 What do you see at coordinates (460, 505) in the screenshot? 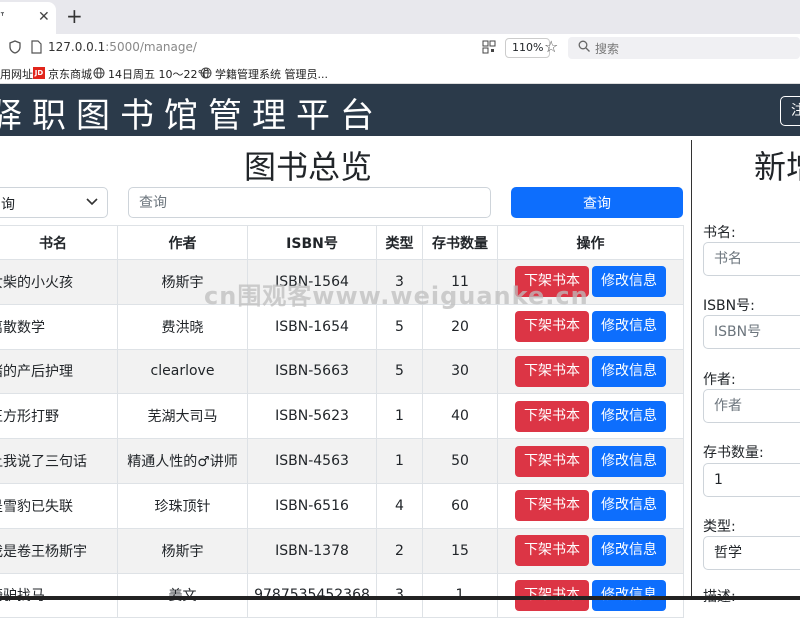
I see `stock-cell: 60` at bounding box center [460, 505].